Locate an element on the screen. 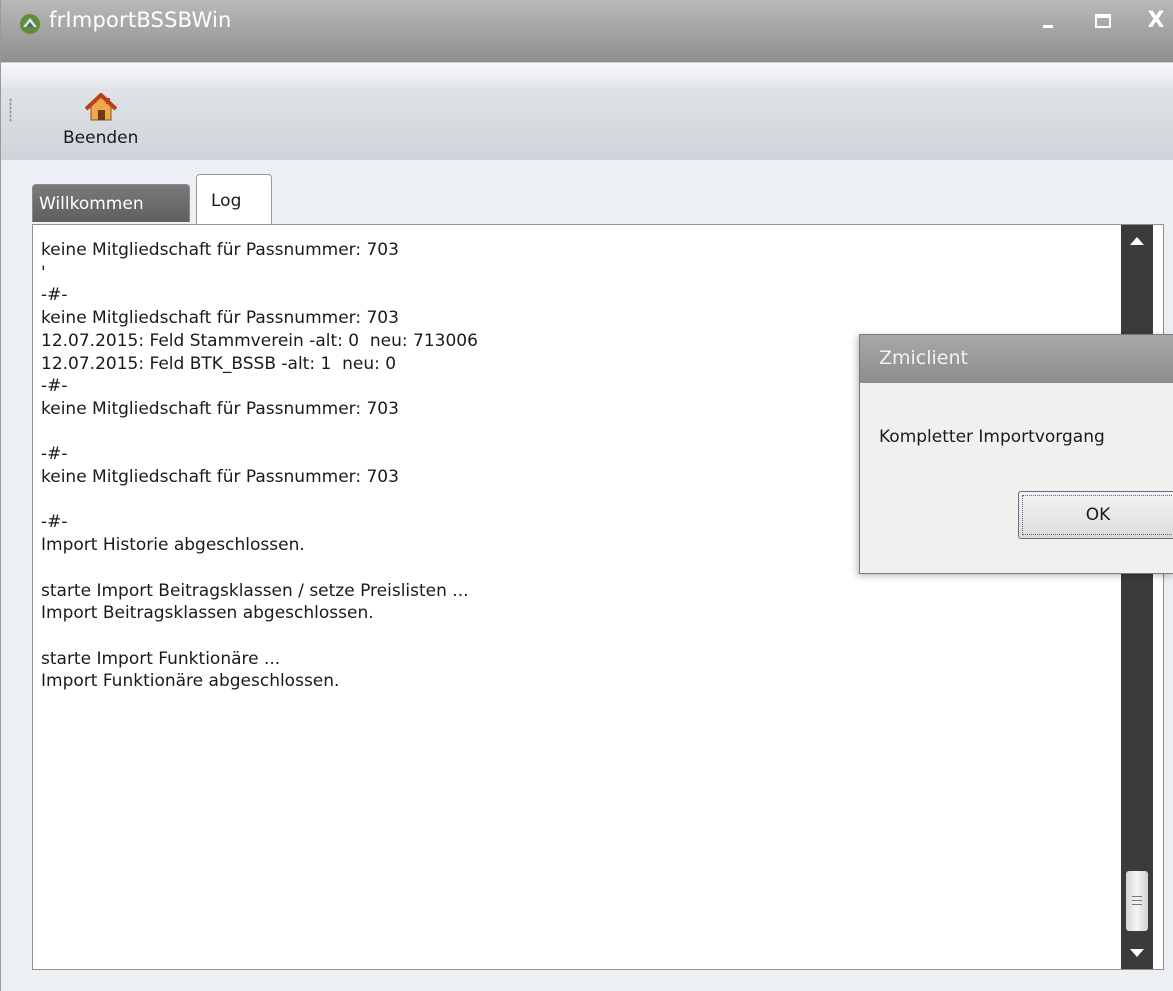 Image resolution: width=1173 pixels, height=991 pixels. scroll-up-arrow-icon is located at coordinates (1137, 241).